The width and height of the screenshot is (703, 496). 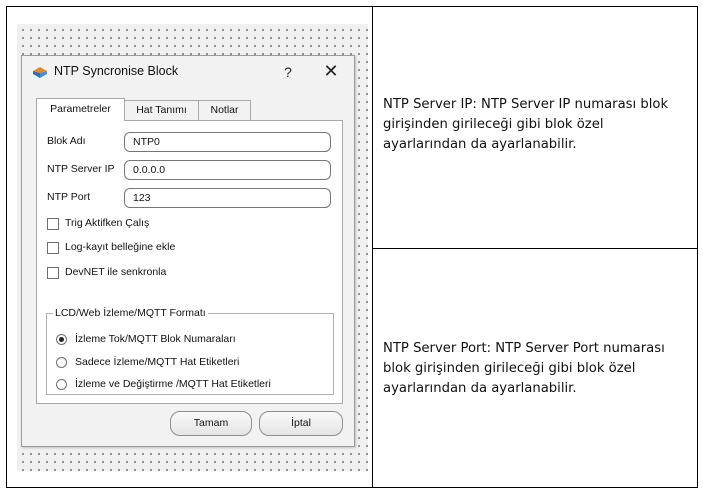 I want to click on cancel-button: İptal, so click(x=301, y=423).